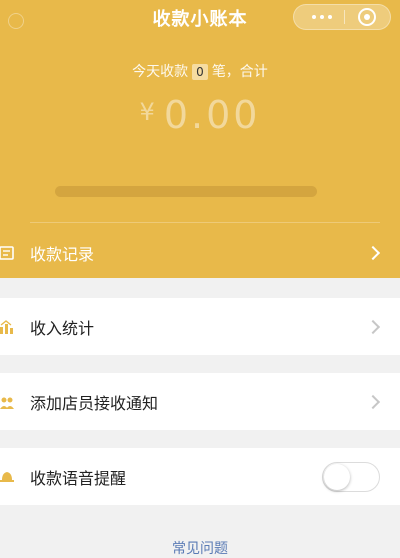  Describe the element at coordinates (200, 548) in the screenshot. I see `faq-link: 常见问题` at that location.